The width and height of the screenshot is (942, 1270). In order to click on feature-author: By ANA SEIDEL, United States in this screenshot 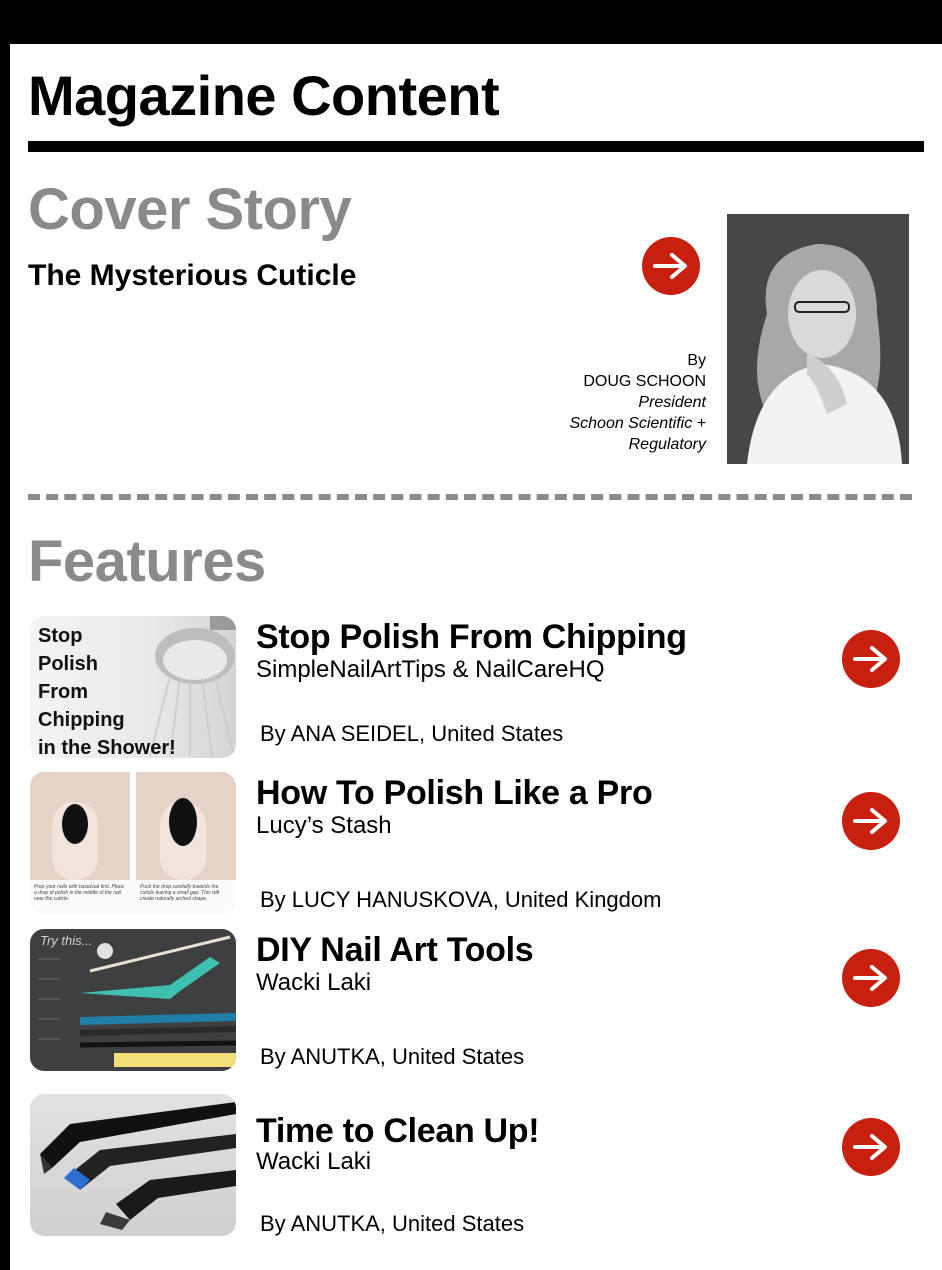, I will do `click(412, 733)`.